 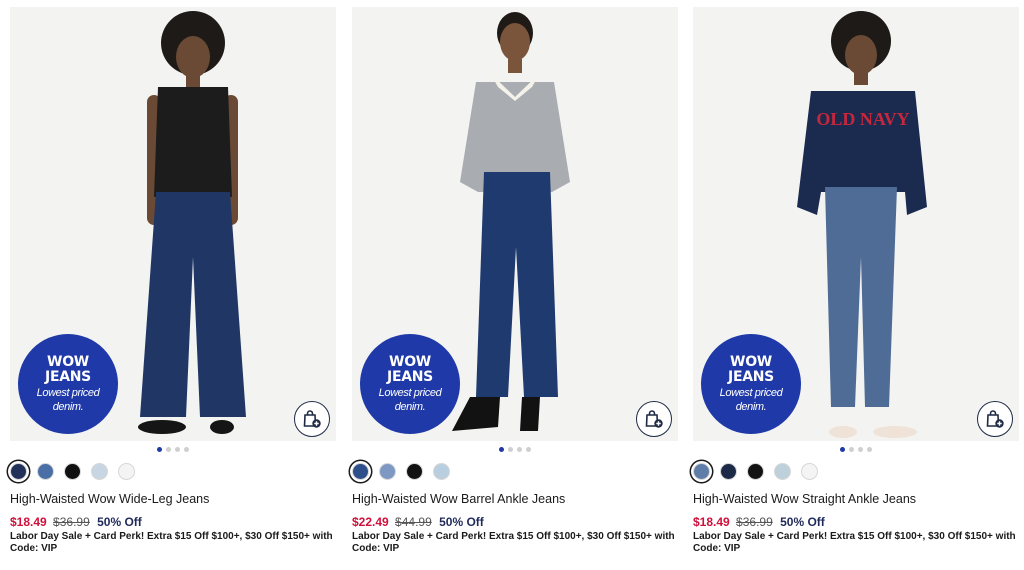 I want to click on original-price: $44.99, so click(x=413, y=522).